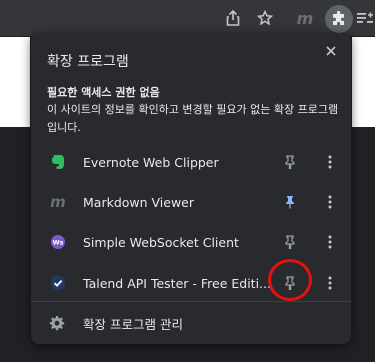 The height and width of the screenshot is (362, 375). I want to click on close-icon, so click(331, 51).